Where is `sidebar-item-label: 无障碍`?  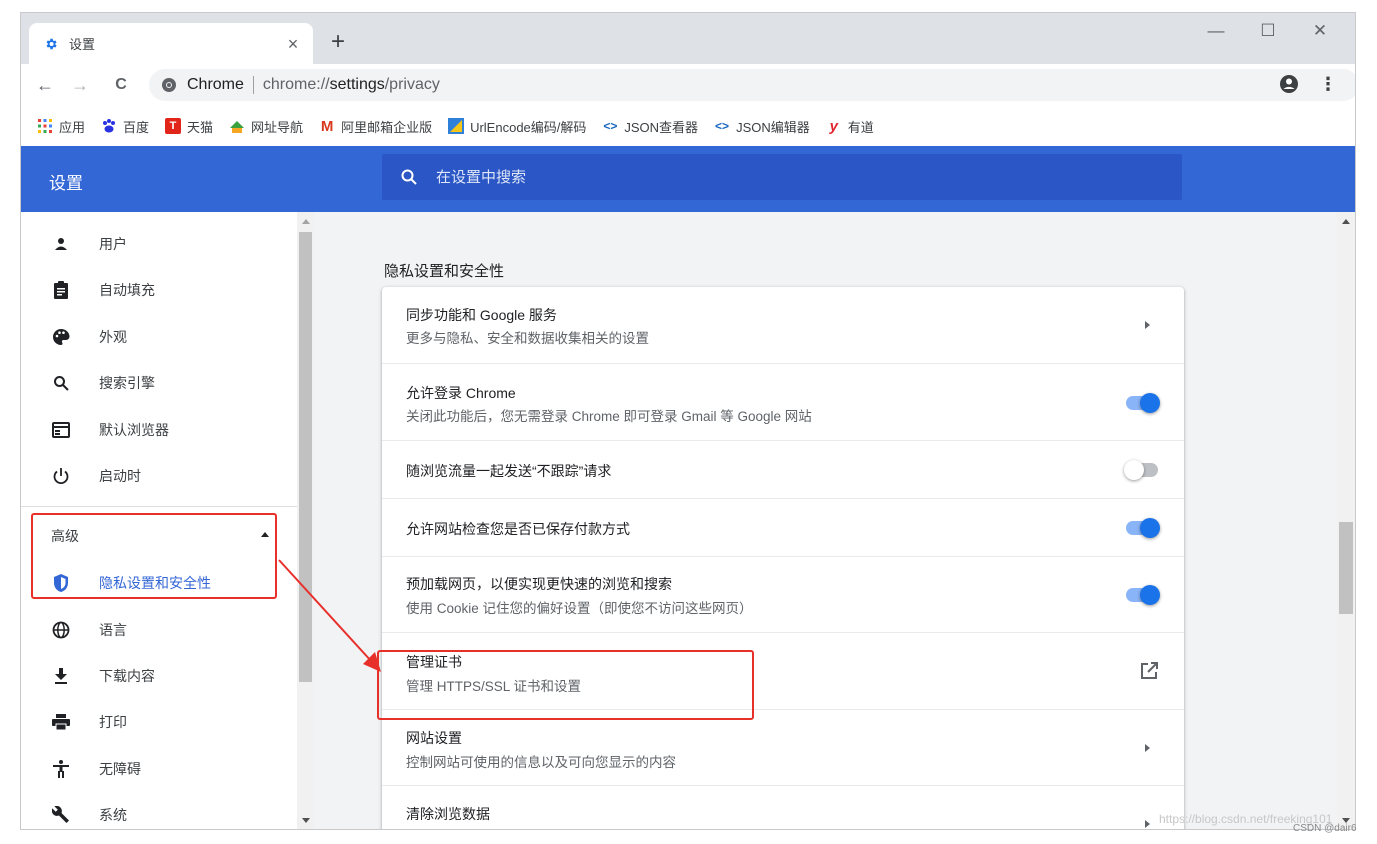 sidebar-item-label: 无障碍 is located at coordinates (120, 769).